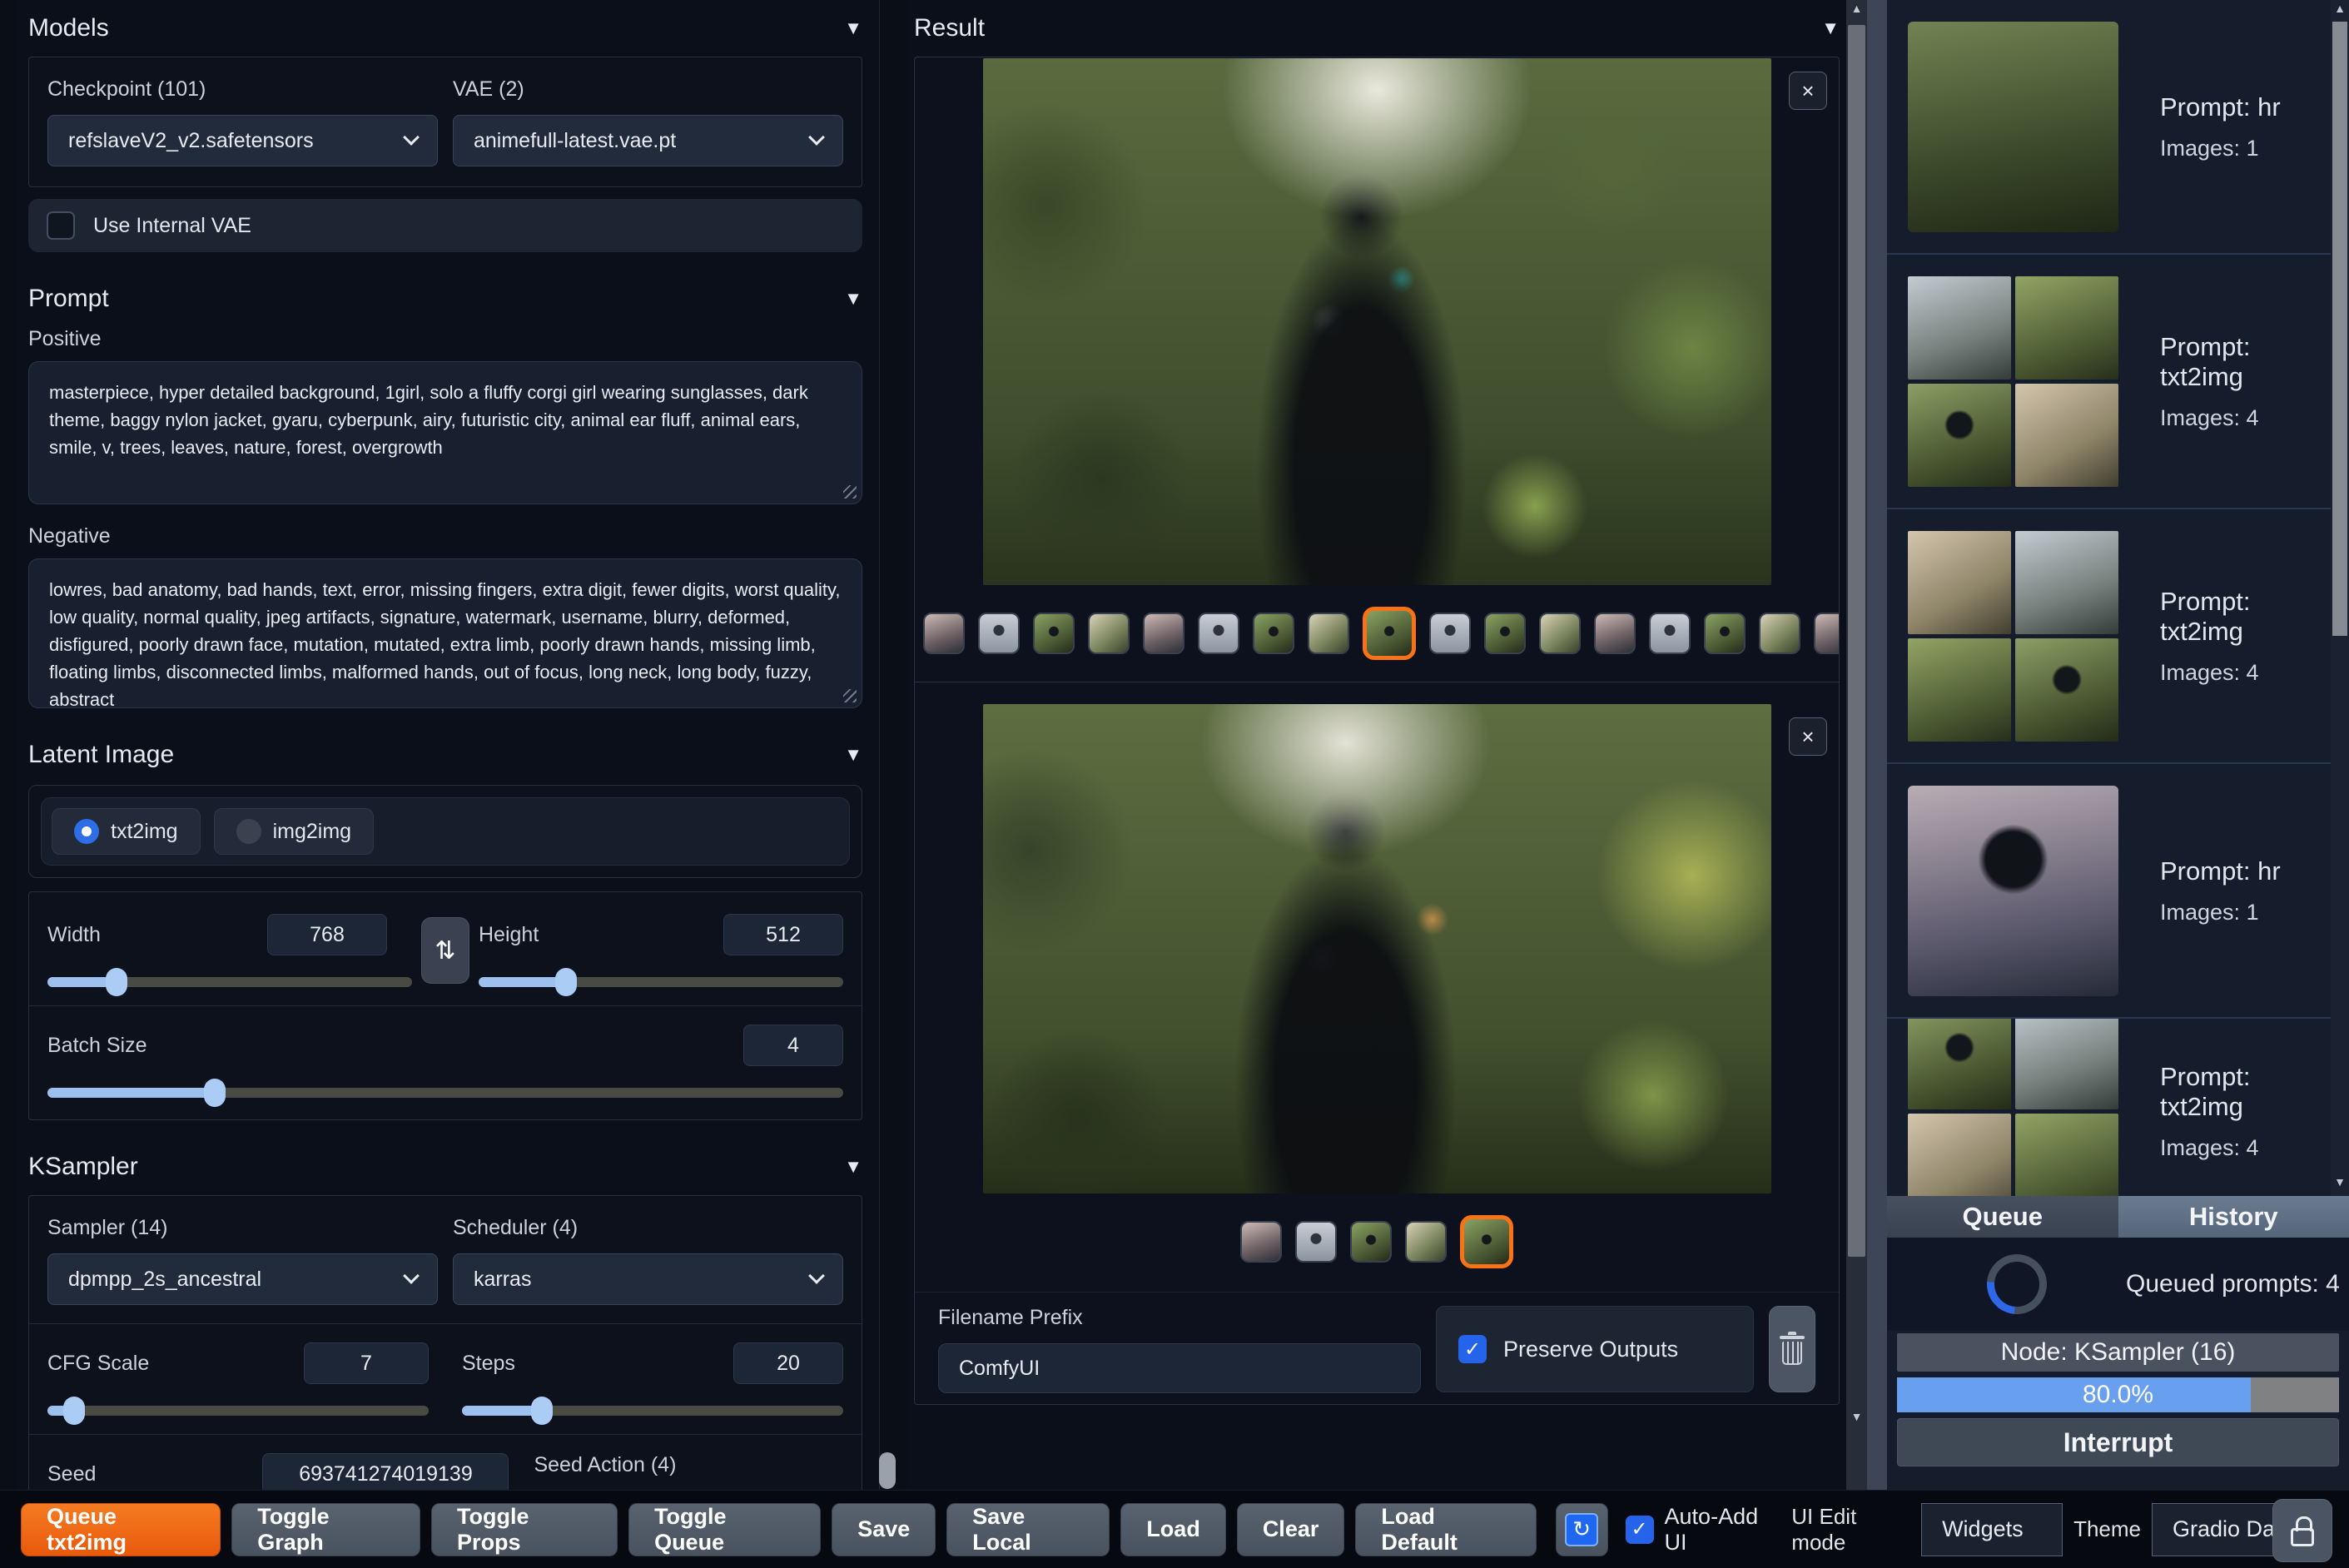 This screenshot has height=1568, width=2349. Describe the element at coordinates (2118, 1442) in the screenshot. I see `interrupt-button: Interrupt` at that location.